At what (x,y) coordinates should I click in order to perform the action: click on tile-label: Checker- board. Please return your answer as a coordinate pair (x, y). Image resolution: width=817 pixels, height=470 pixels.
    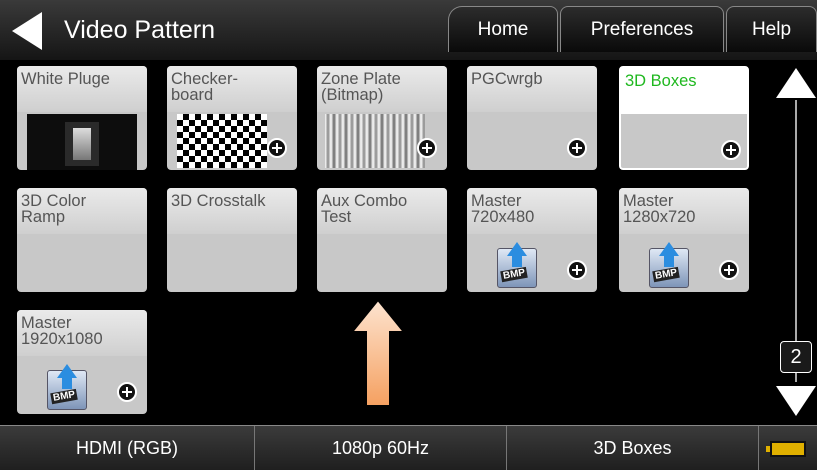
    Looking at the image, I should click on (204, 87).